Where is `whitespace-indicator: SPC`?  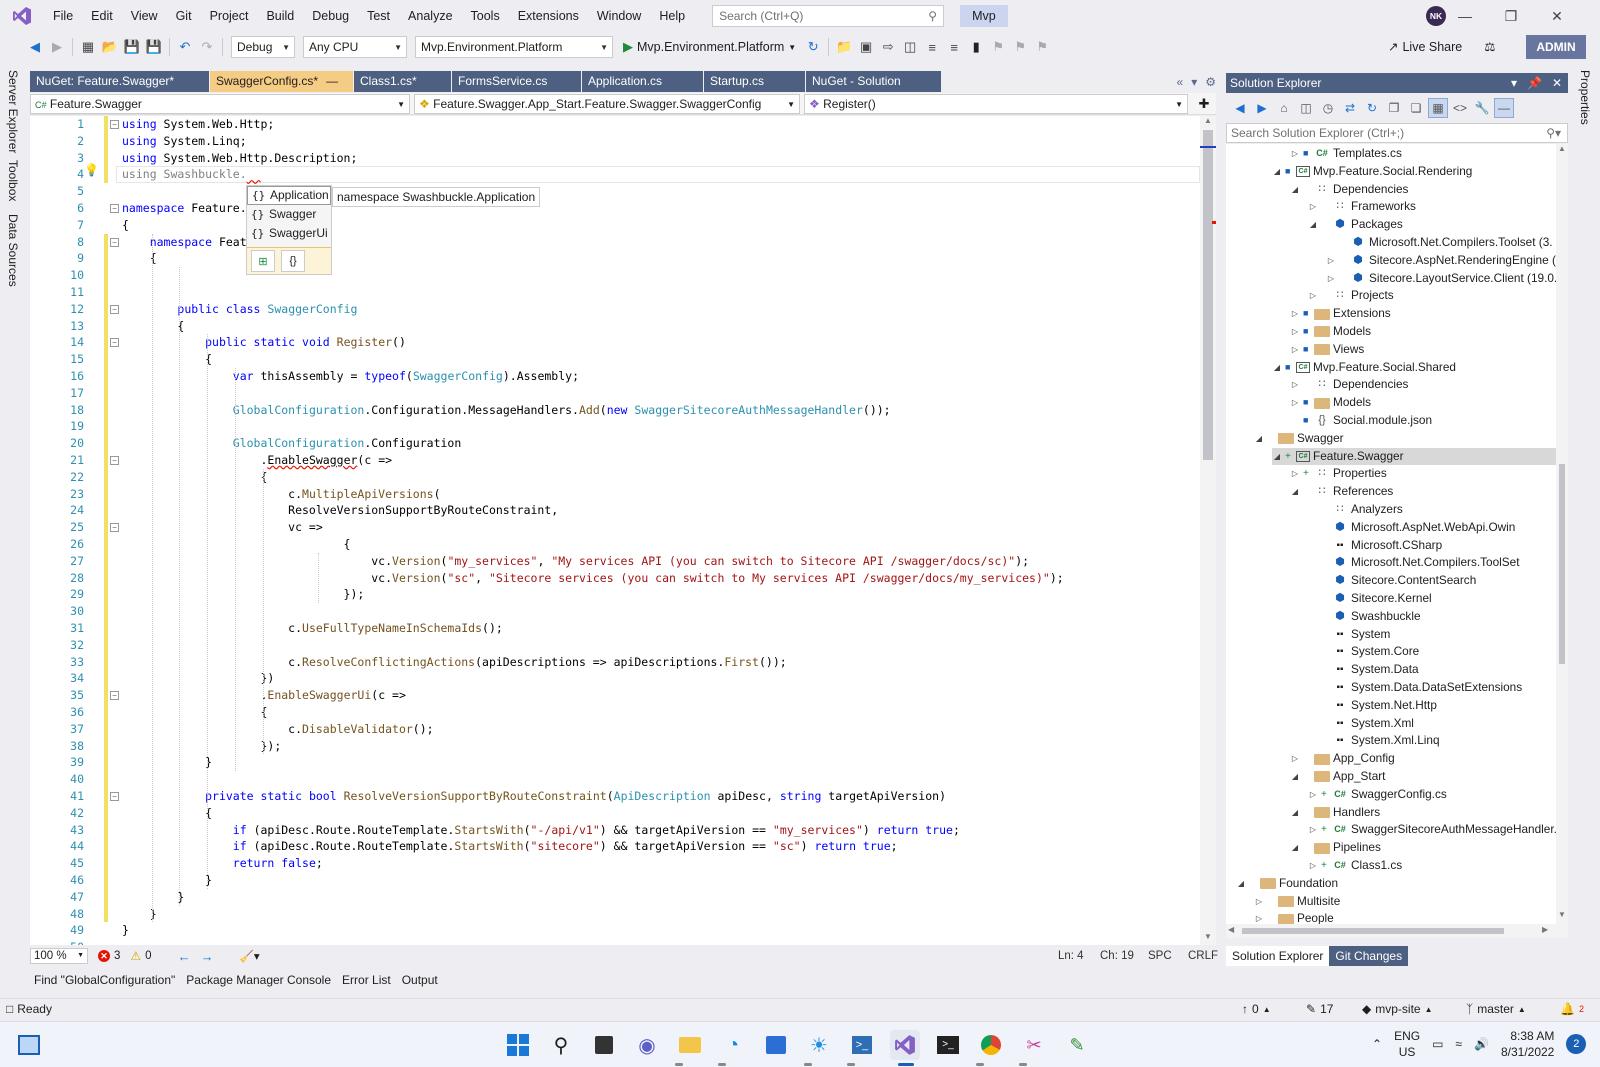
whitespace-indicator: SPC is located at coordinates (1160, 956).